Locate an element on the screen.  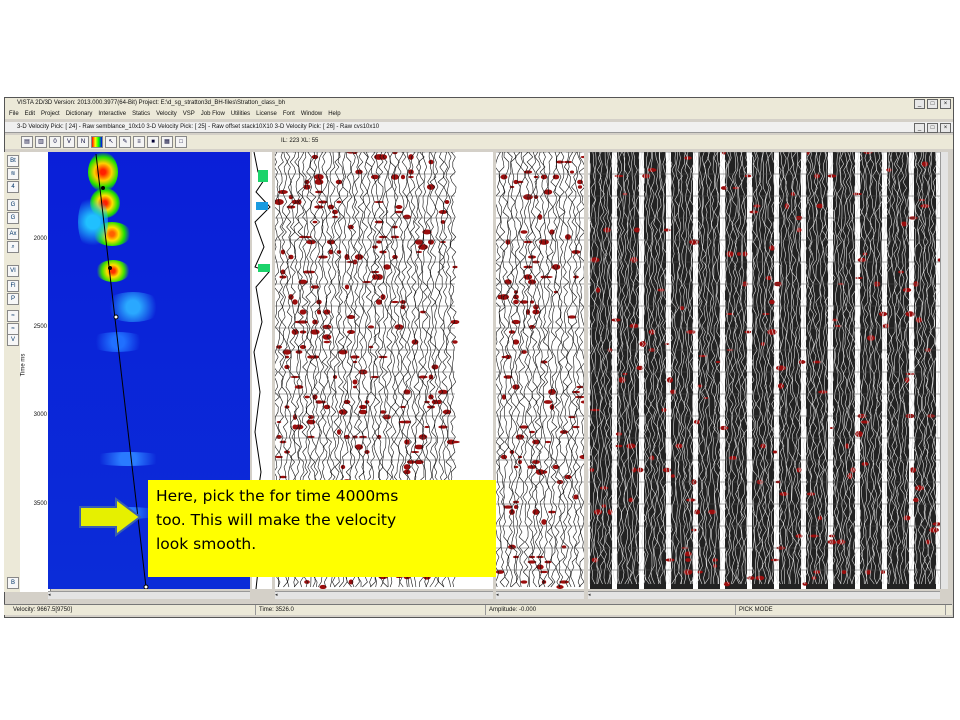
fill-icon: Fl is located at coordinates (13, 286).